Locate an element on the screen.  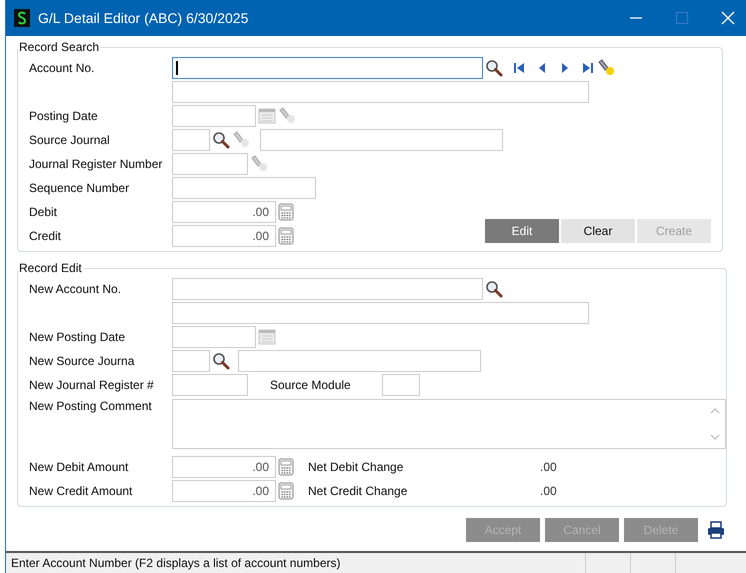
field-label: Net Debit Change is located at coordinates (356, 467).